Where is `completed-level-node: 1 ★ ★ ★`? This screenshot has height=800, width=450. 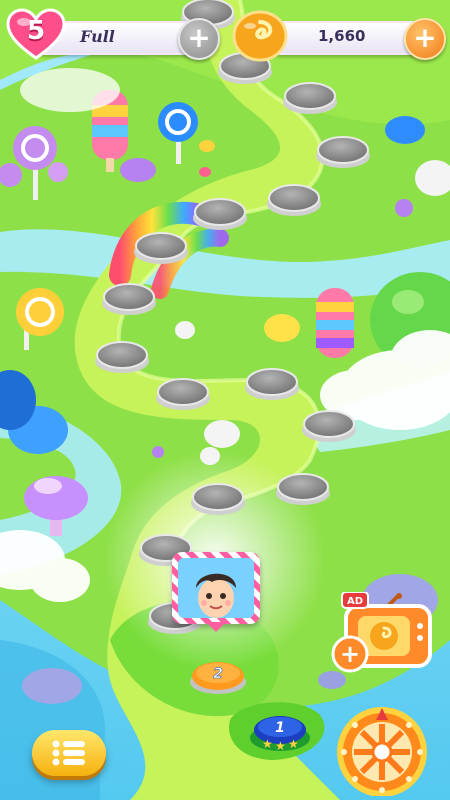
completed-level-node: 1 ★ ★ ★ is located at coordinates (280, 732).